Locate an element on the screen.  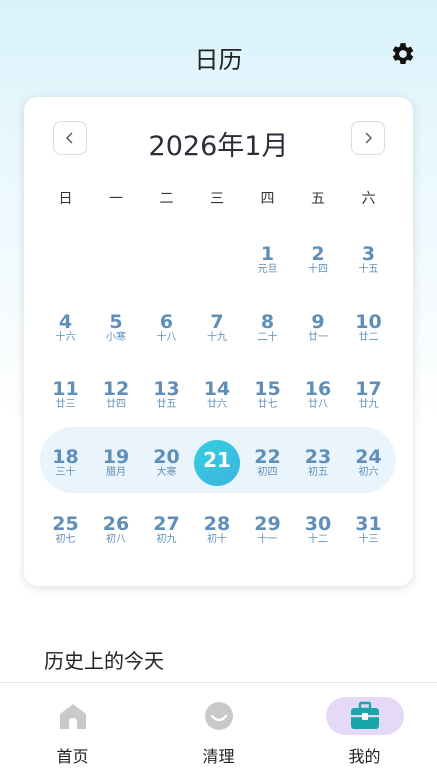
day-cell: 1 元旦 is located at coordinates (267, 268).